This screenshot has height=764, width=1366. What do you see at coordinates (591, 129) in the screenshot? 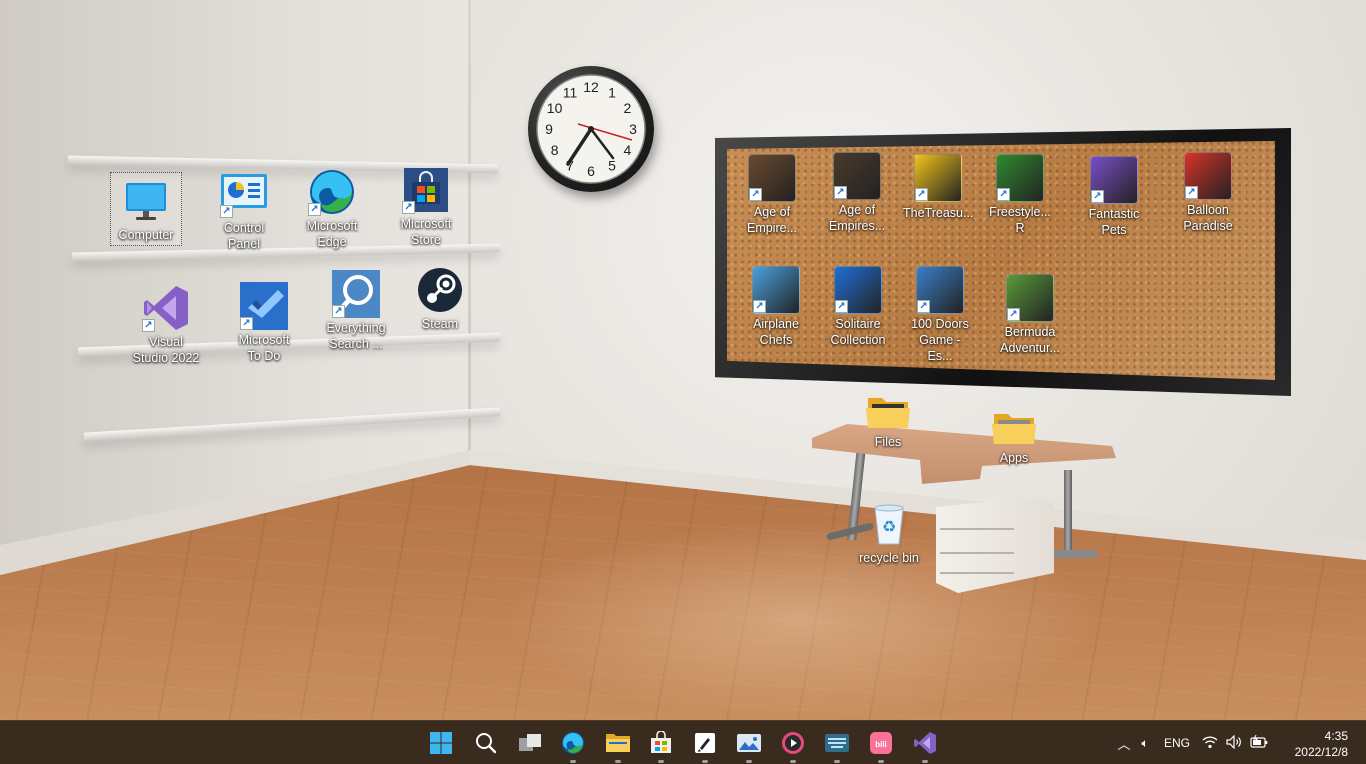
I see `analog-clock-gadget: 12 1 2 3 4 5 6 7 8 9 10 11` at bounding box center [591, 129].